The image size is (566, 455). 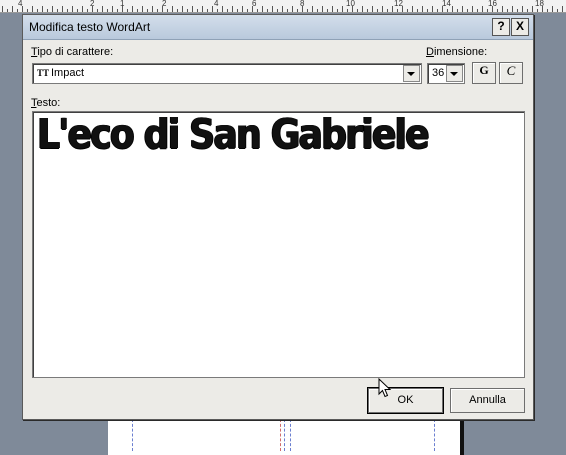 I want to click on dialog-titlebar: Modifica testo WordArt ? X, so click(x=278, y=27).